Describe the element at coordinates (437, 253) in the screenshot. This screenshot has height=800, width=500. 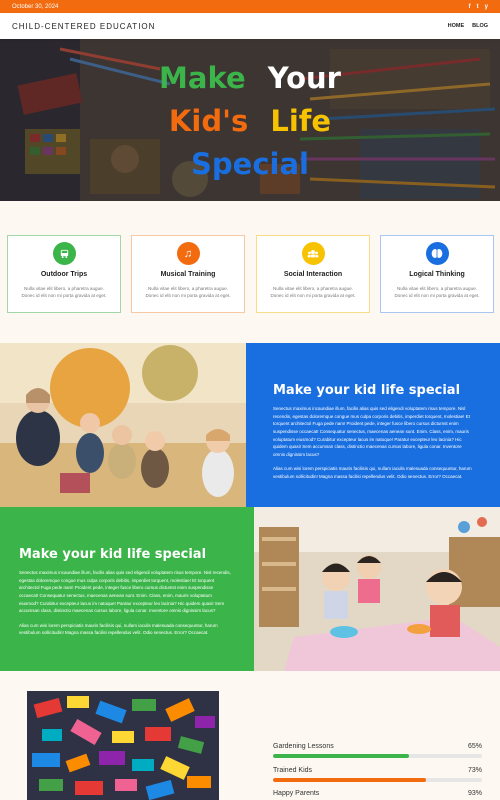
I see `brain-icon` at that location.